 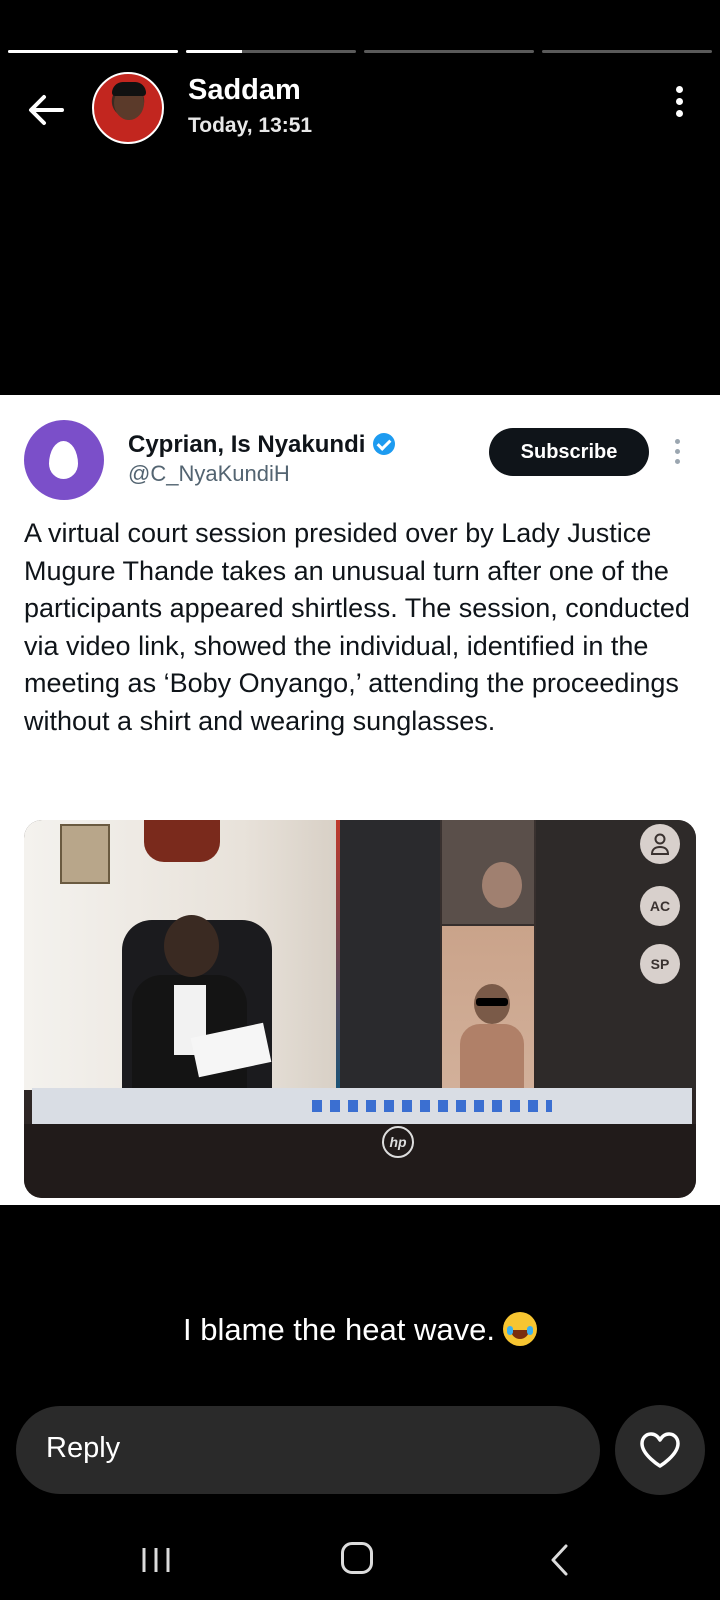 What do you see at coordinates (384, 444) in the screenshot?
I see `verified-badge-icon` at bounding box center [384, 444].